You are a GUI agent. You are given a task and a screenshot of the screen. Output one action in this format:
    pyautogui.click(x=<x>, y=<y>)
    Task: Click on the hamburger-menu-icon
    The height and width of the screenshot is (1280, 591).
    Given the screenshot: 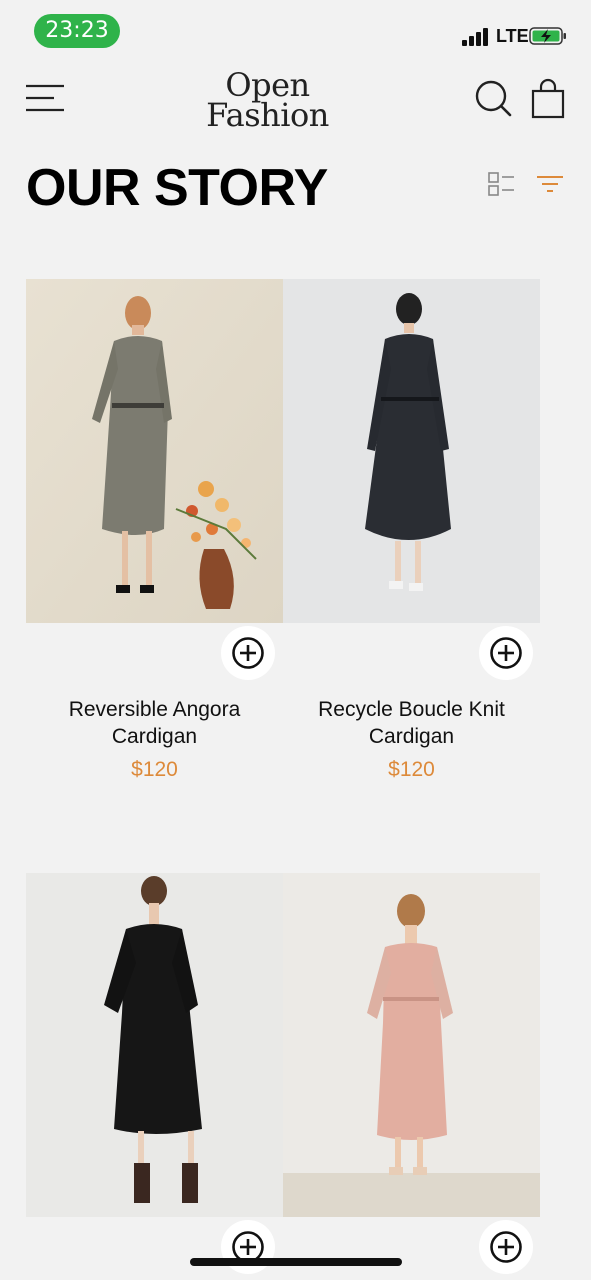 What is the action you would take?
    pyautogui.click(x=45, y=98)
    